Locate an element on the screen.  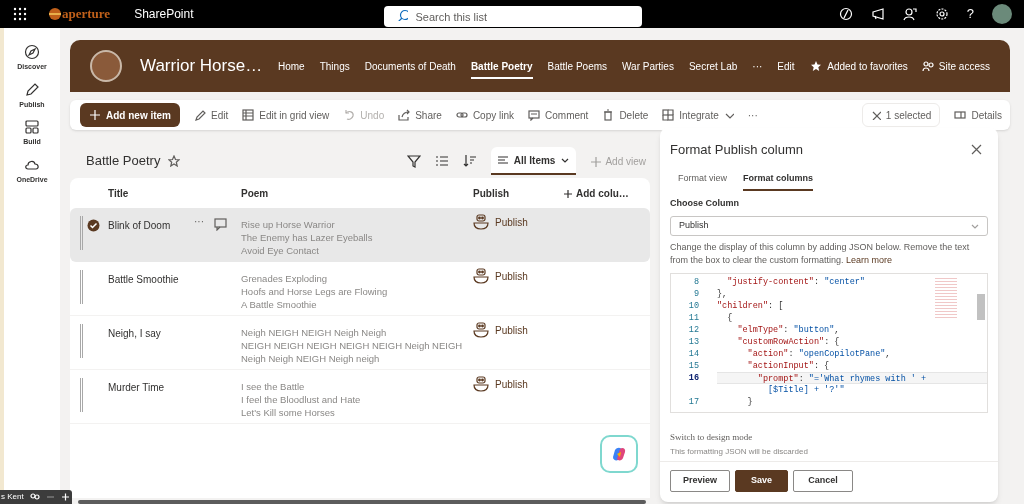
line-number: 8 is located at coordinates (696, 281).